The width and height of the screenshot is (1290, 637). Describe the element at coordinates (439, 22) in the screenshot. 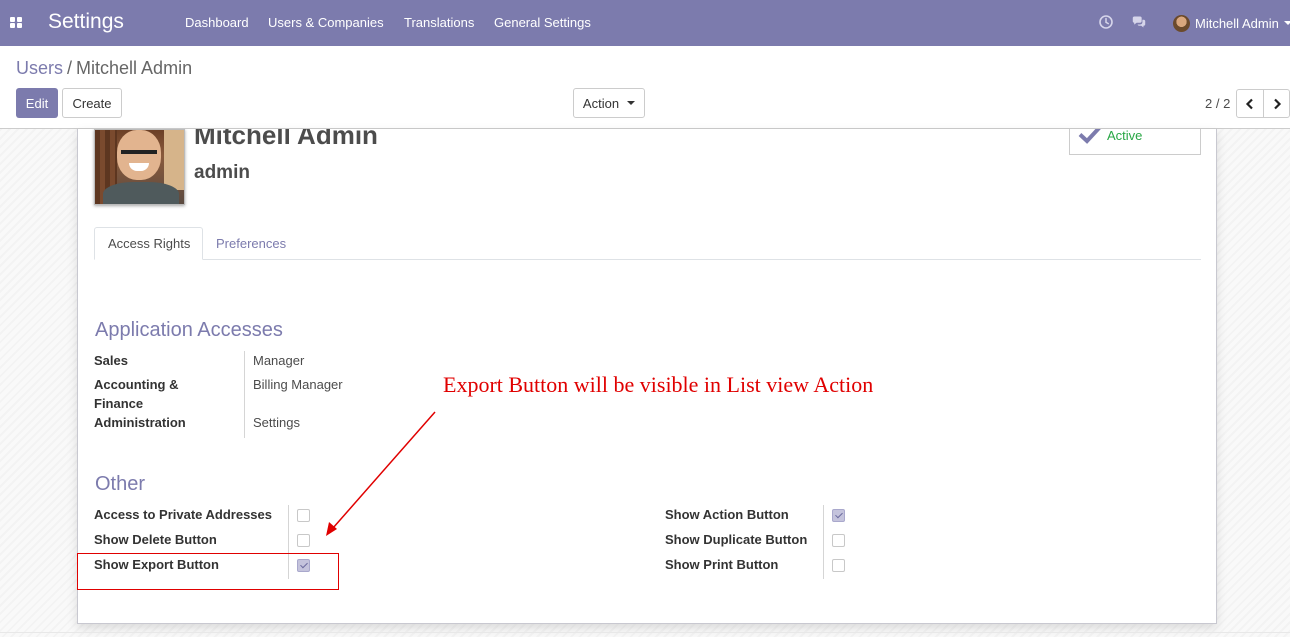

I see `menu-translations: Translations` at that location.